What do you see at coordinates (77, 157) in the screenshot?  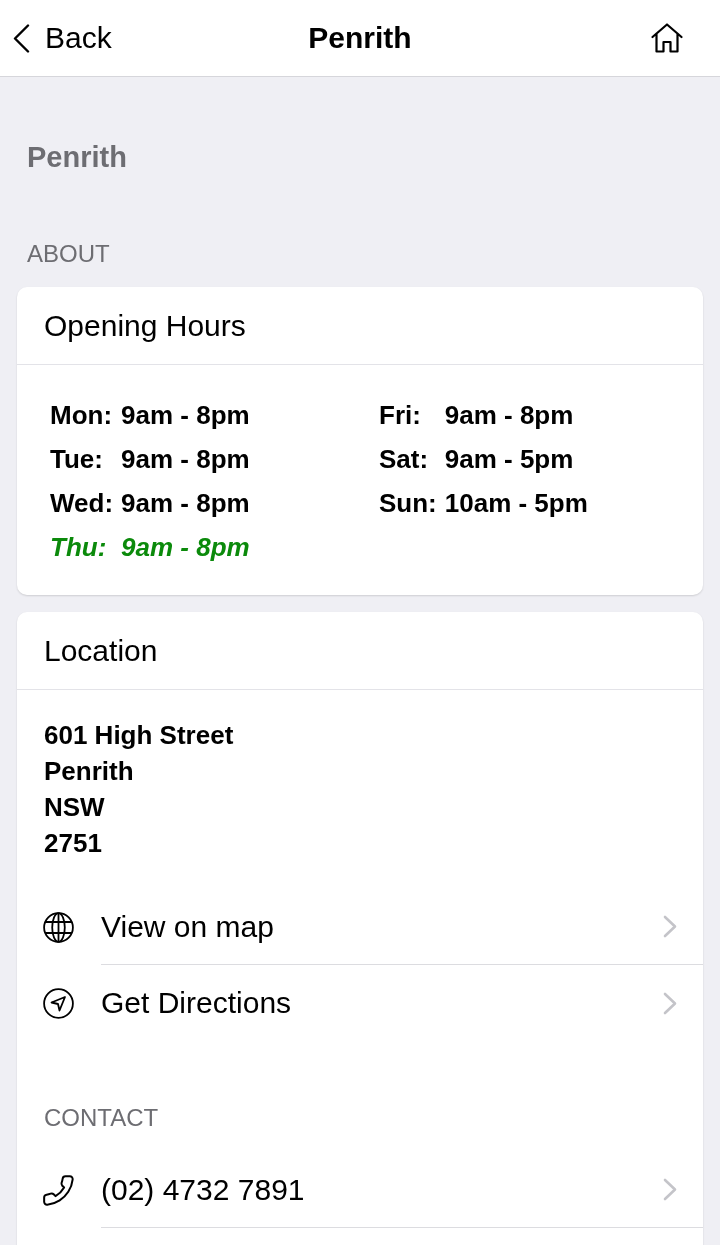 I see `page-heading: Penrith` at bounding box center [77, 157].